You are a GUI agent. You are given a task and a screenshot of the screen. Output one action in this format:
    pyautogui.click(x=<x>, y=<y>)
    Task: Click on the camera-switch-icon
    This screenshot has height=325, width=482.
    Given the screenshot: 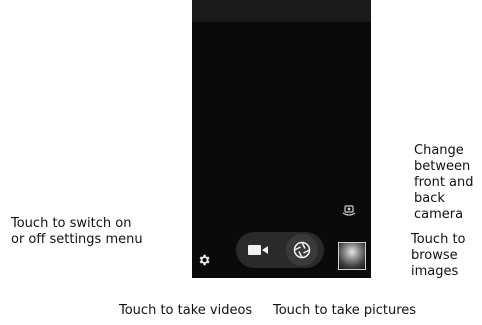 What is the action you would take?
    pyautogui.click(x=349, y=210)
    